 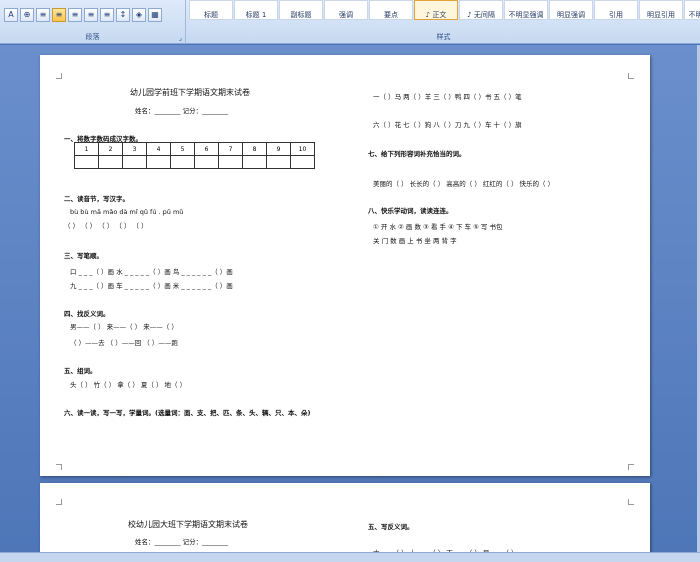 I want to click on style-subtle-emphasis: 不明显强调, so click(x=526, y=10).